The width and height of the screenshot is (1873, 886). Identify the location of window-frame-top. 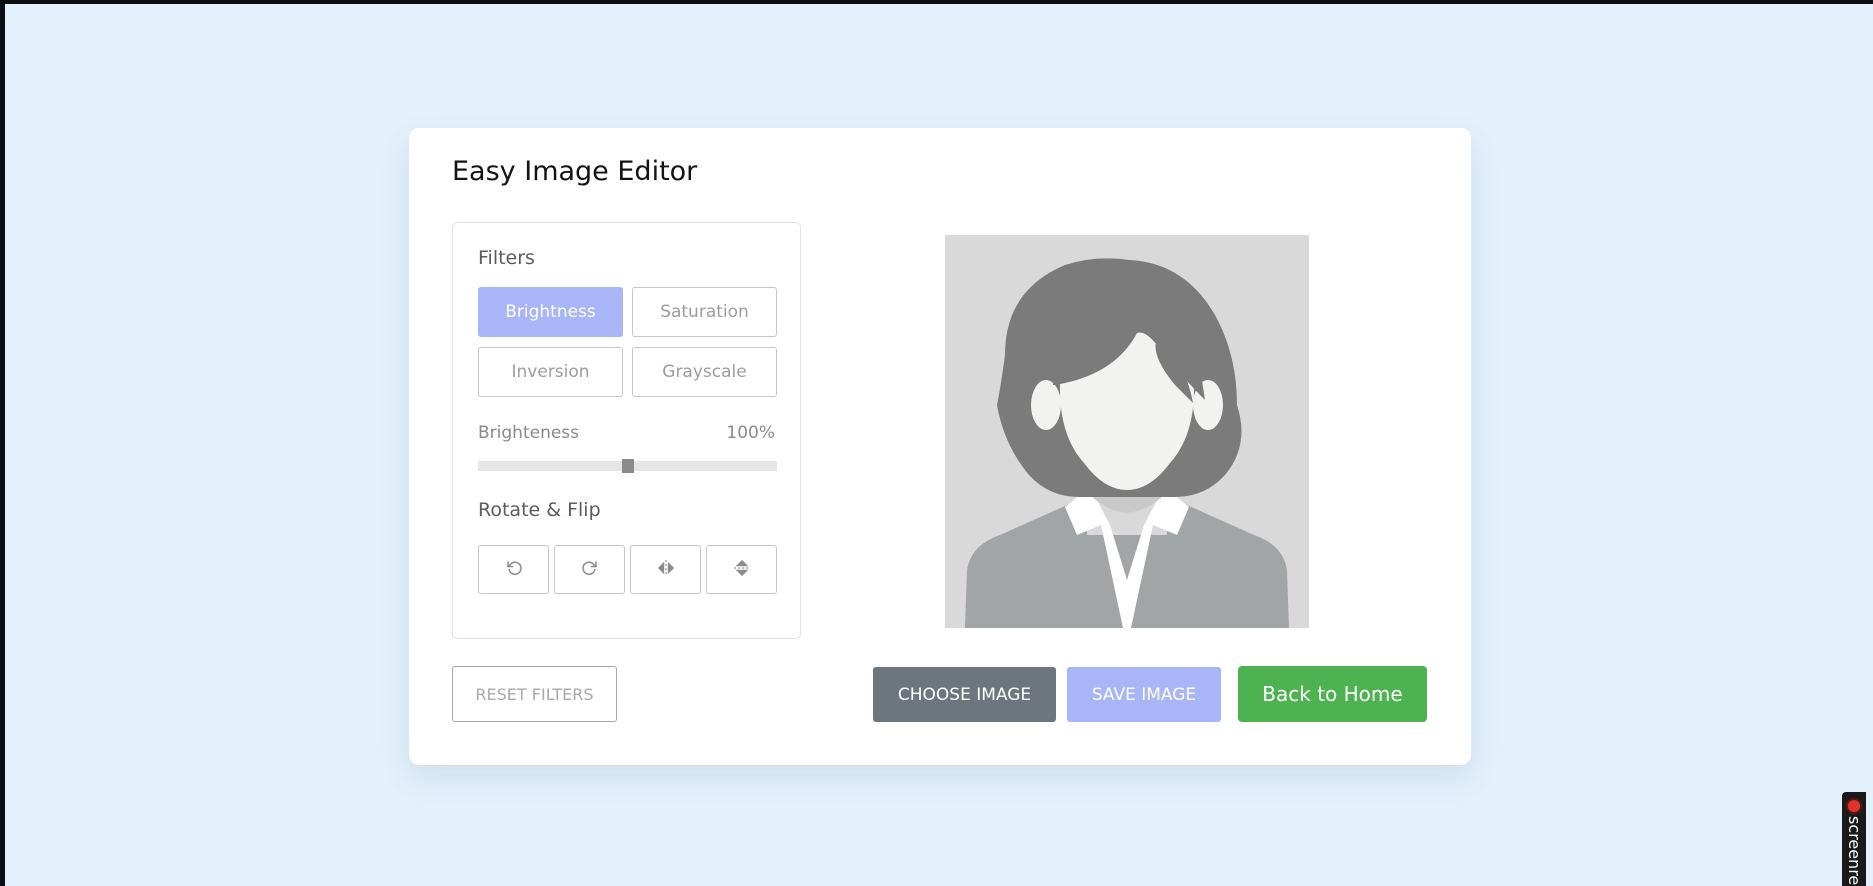
(936, 2).